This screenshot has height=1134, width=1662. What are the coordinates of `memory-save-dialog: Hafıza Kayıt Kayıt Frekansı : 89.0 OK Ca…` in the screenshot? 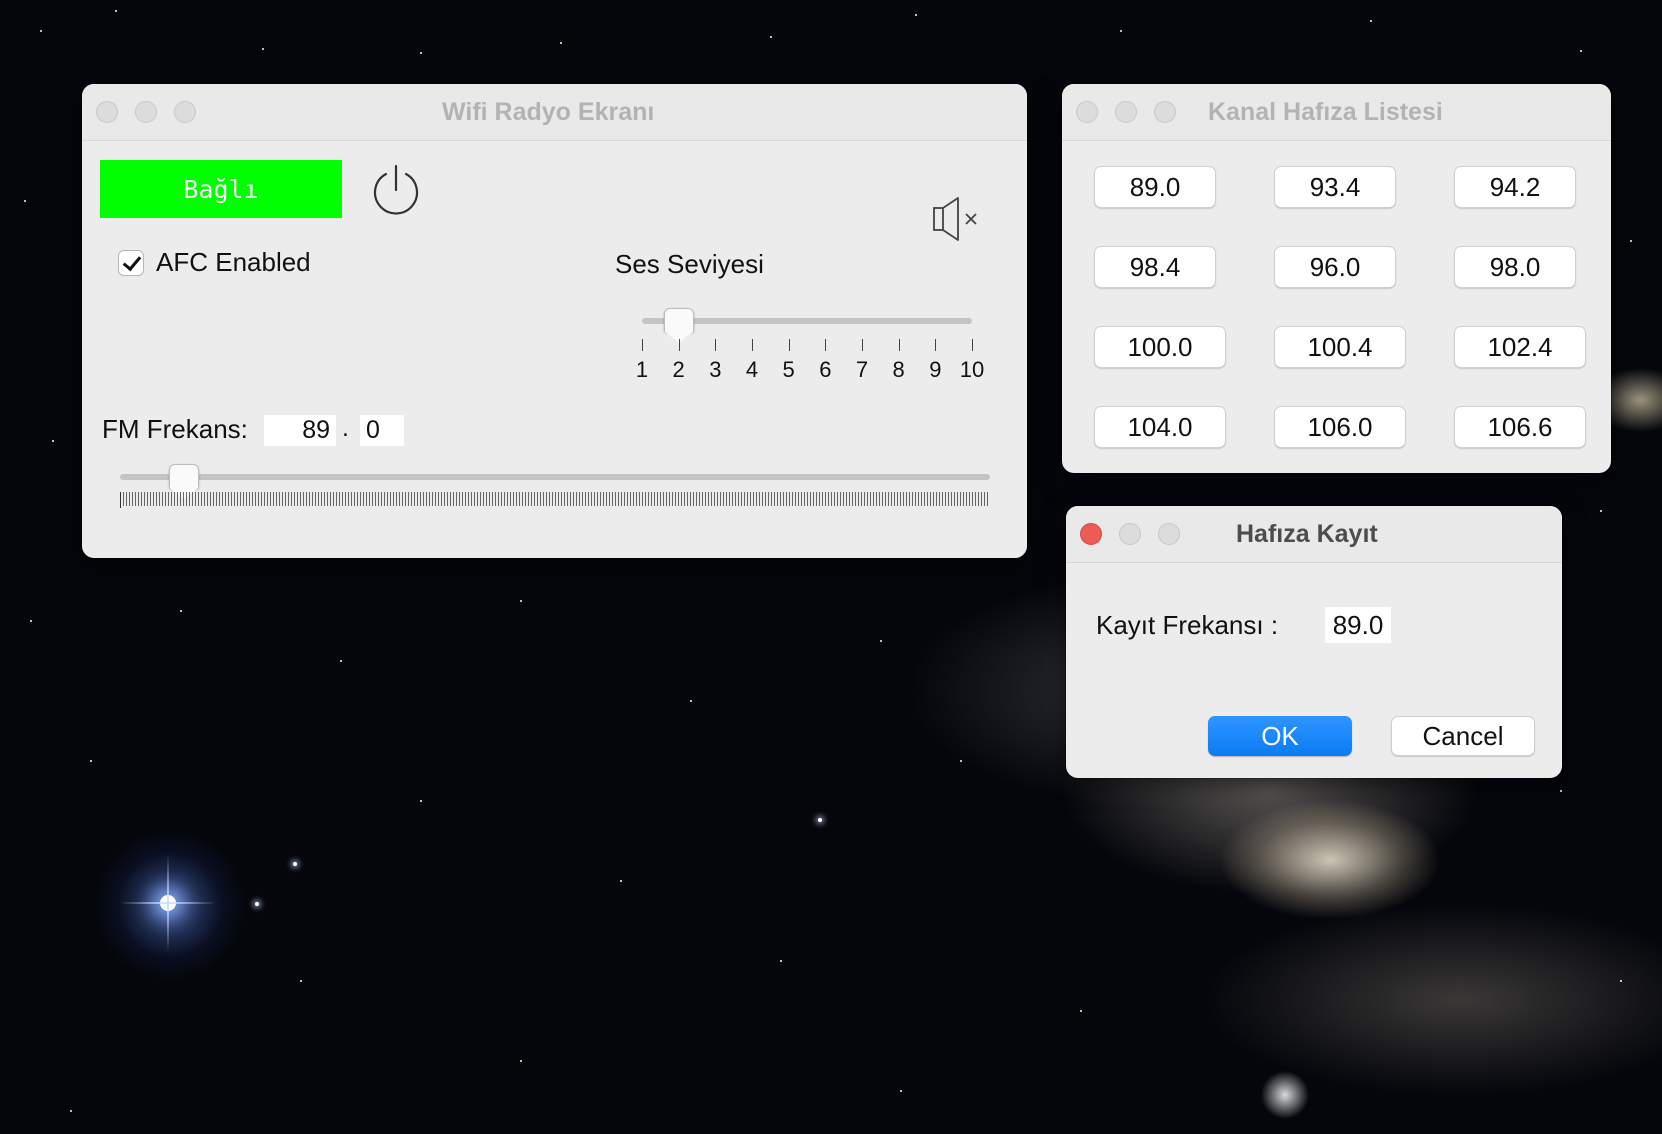 It's located at (1314, 642).